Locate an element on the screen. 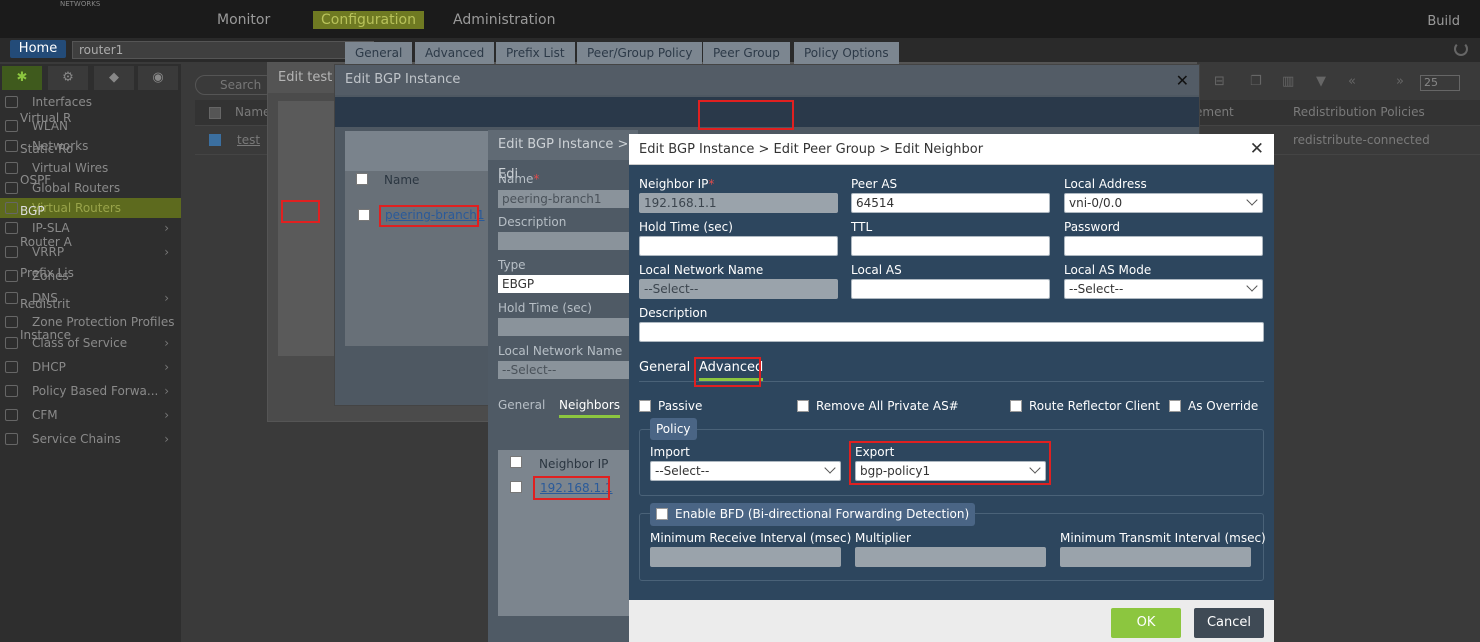  minus-icon: ⊟ is located at coordinates (1219, 81).